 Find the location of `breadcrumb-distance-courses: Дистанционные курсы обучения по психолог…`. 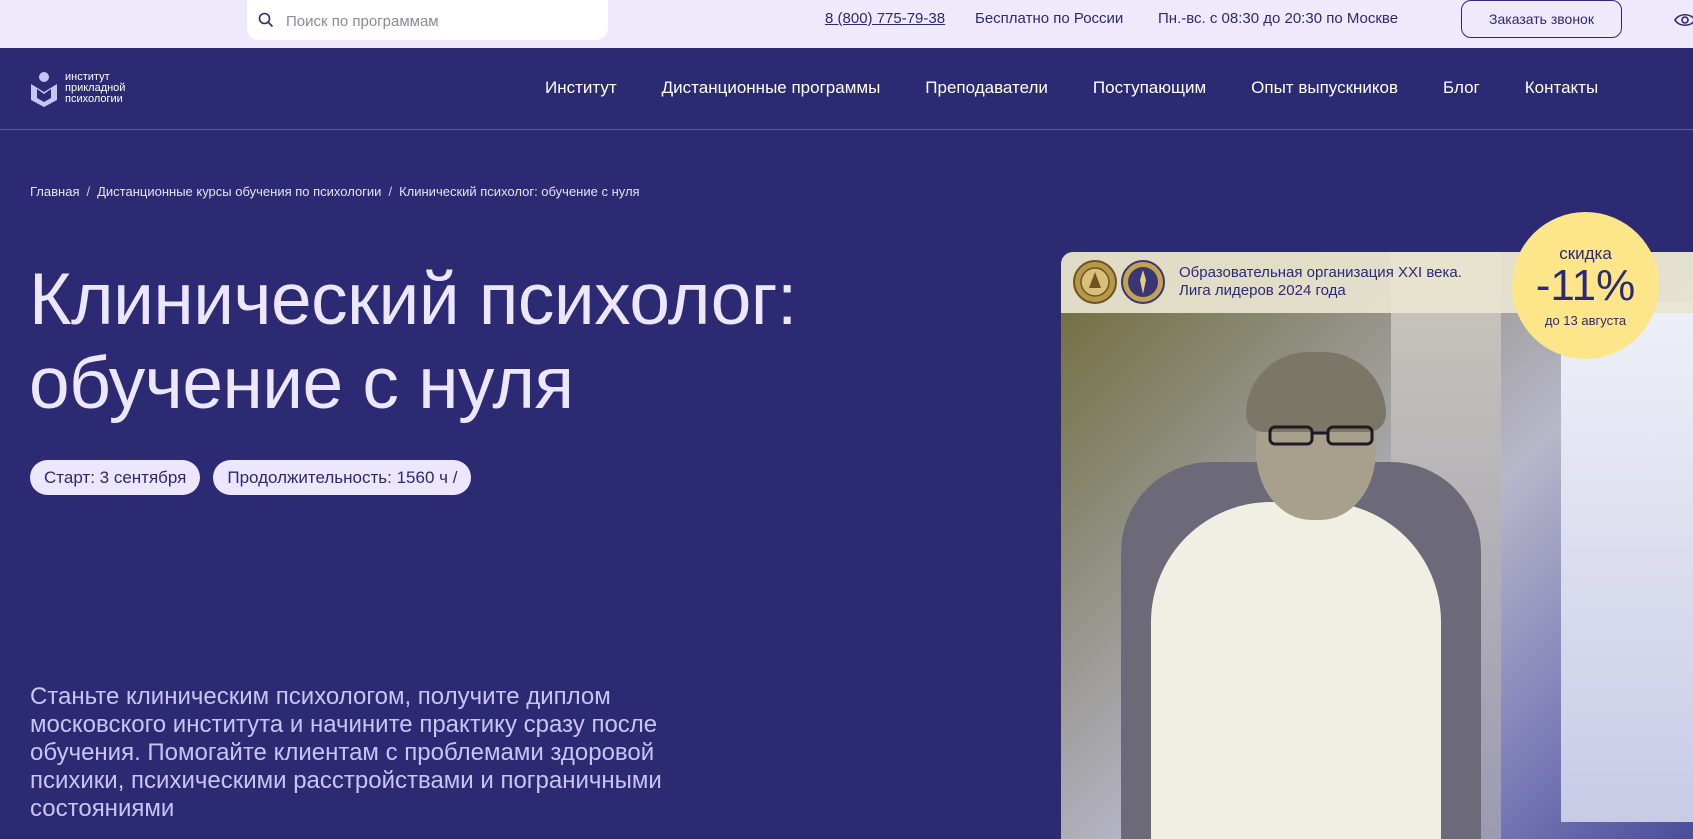

breadcrumb-distance-courses: Дистанционные курсы обучения по психолог… is located at coordinates (239, 191).